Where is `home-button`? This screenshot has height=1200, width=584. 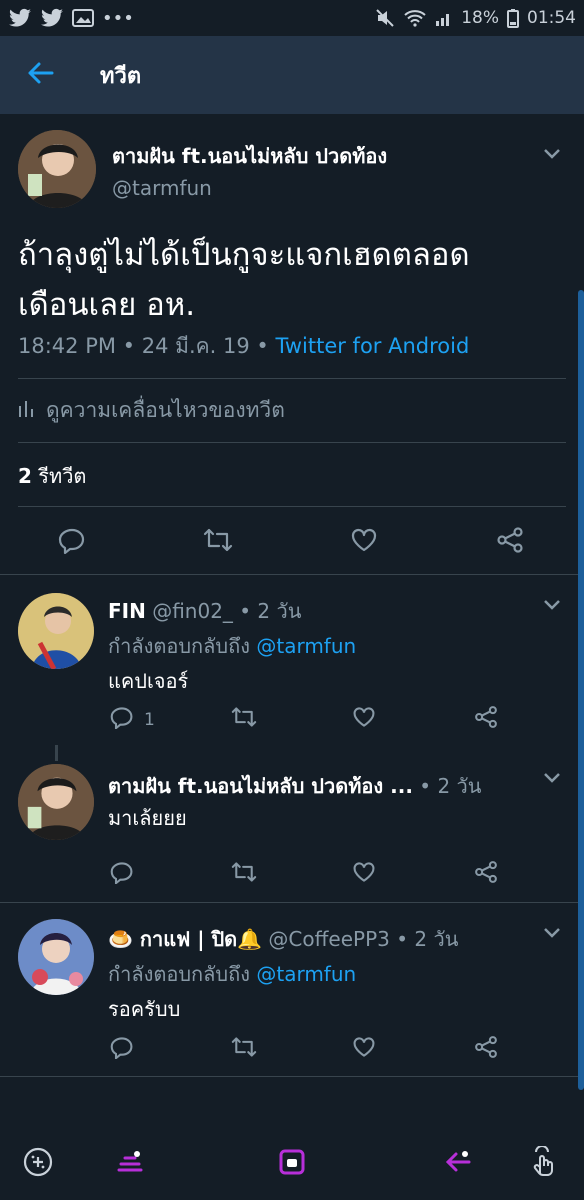 home-button is located at coordinates (292, 1164).